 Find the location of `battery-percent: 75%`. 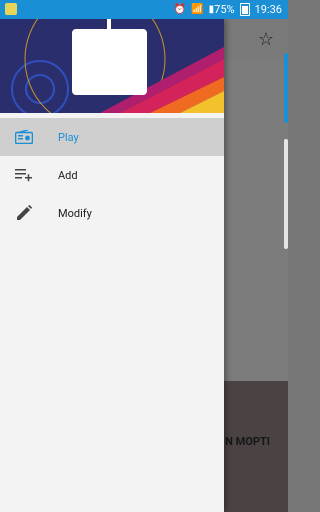

battery-percent: 75% is located at coordinates (224, 9).